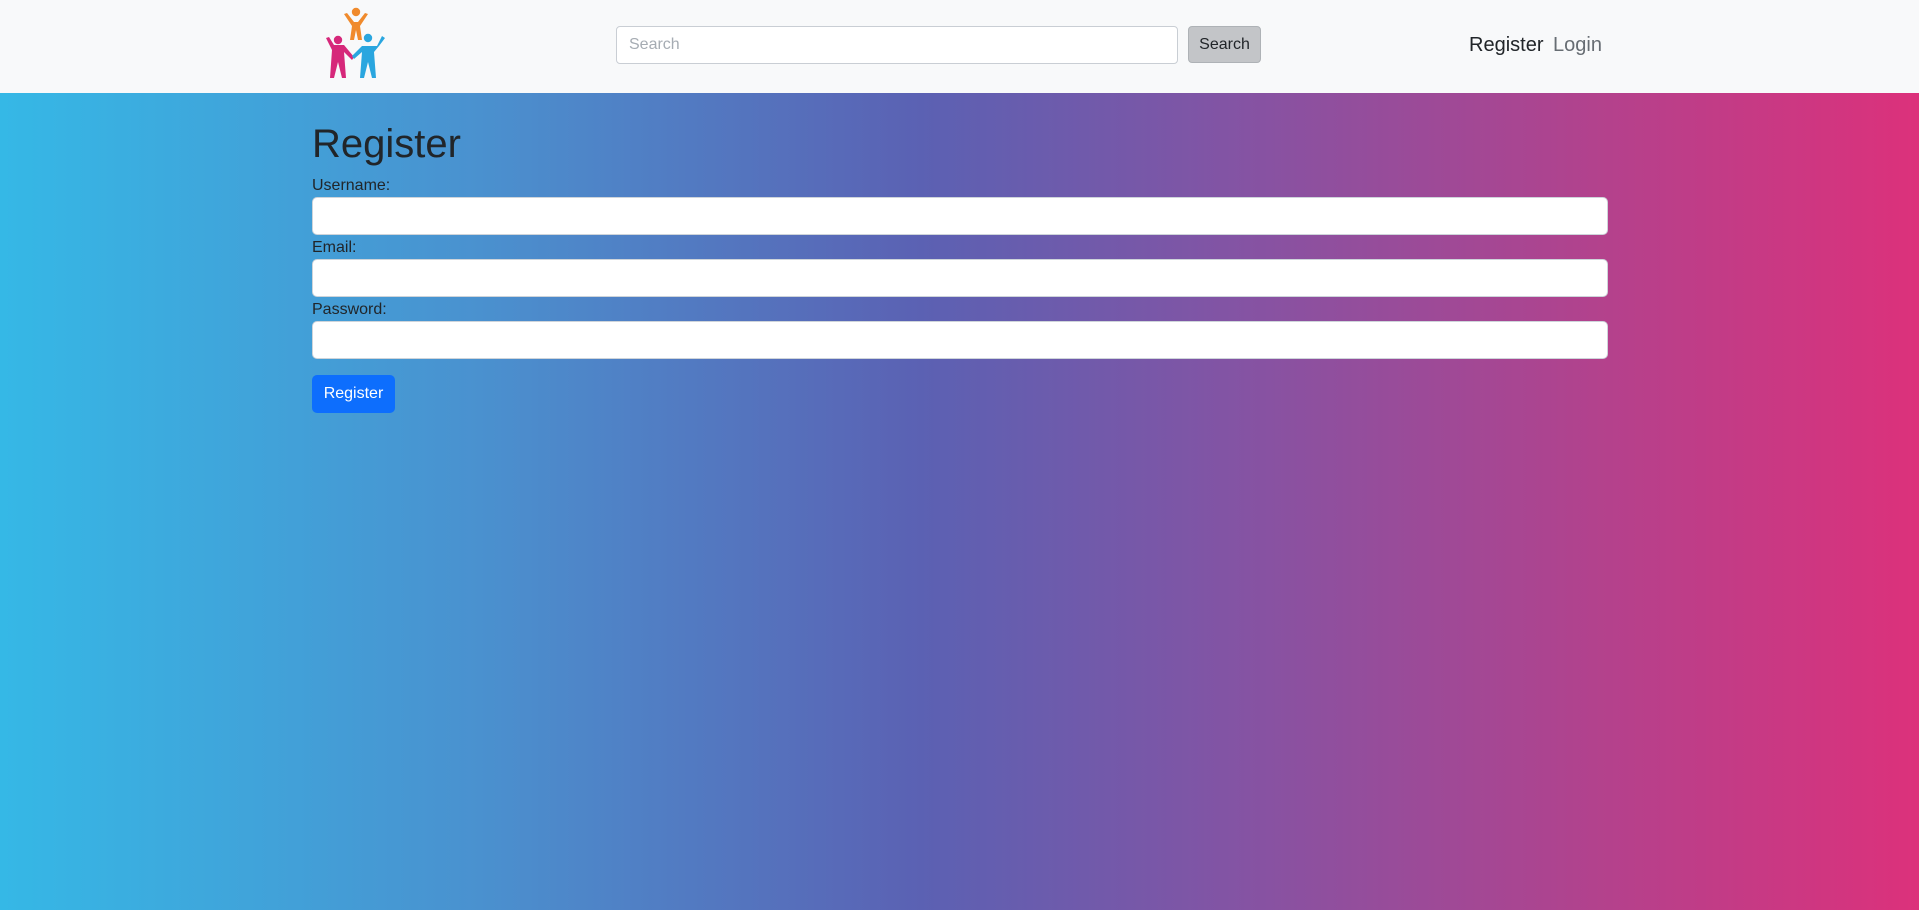 This screenshot has width=1919, height=910. I want to click on password-input, so click(960, 340).